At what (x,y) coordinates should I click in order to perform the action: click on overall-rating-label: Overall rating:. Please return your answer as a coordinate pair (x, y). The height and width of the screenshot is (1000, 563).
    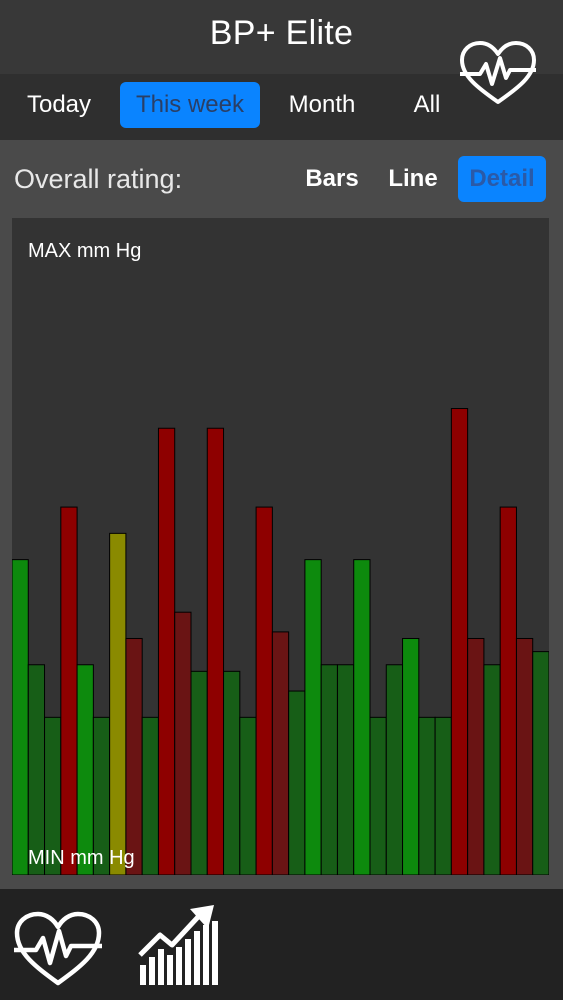
    Looking at the image, I should click on (98, 179).